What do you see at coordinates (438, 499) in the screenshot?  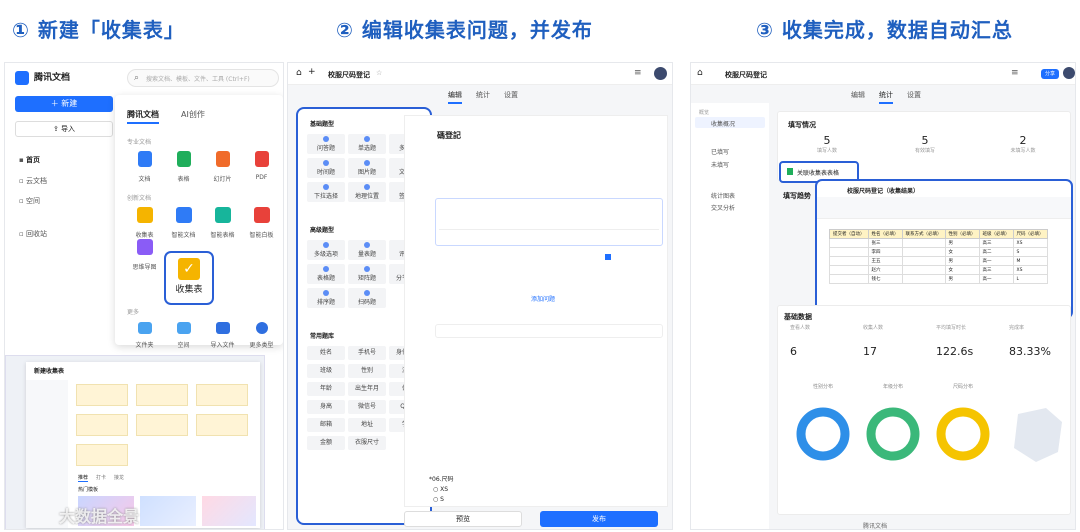 I see `option-s: ○ S` at bounding box center [438, 499].